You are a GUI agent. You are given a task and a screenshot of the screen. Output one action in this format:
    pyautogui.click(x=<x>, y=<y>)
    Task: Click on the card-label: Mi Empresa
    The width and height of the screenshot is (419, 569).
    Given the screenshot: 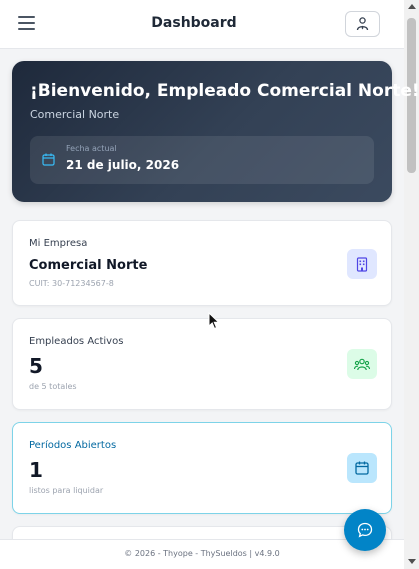 What is the action you would take?
    pyautogui.click(x=58, y=243)
    